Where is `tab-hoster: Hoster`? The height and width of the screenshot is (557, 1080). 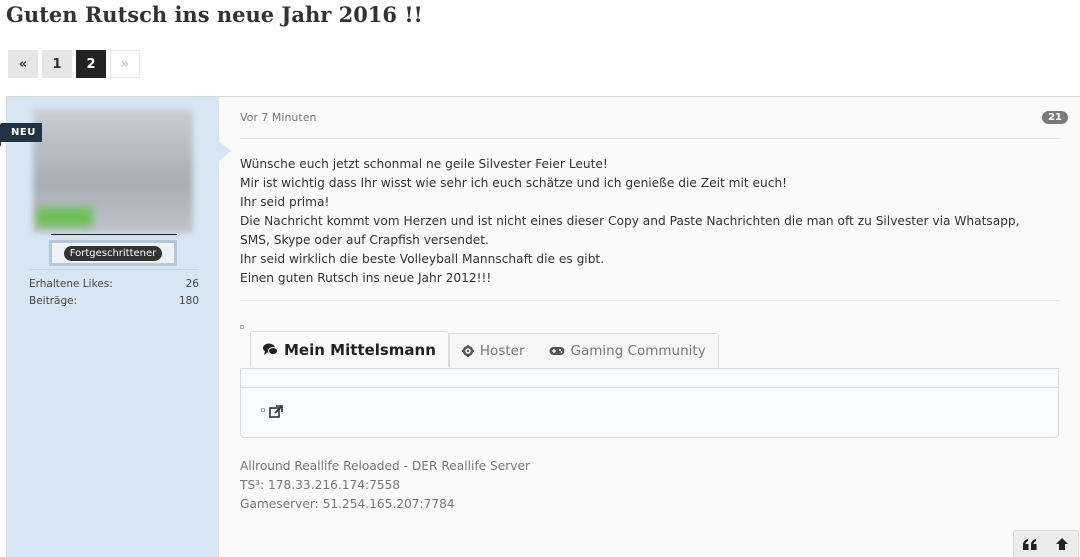
tab-hoster: Hoster is located at coordinates (493, 351).